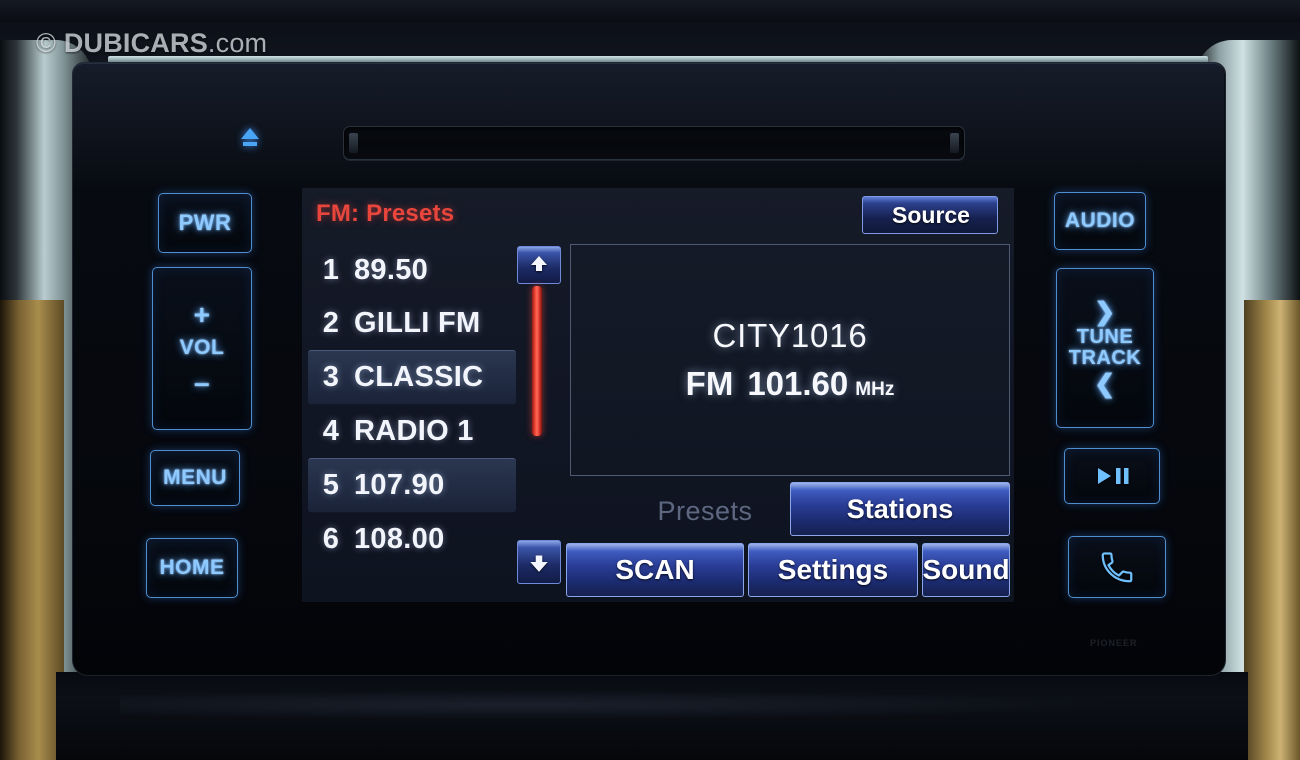 This screenshot has height=760, width=1300. I want to click on dashboard-bottom-gloss, so click(620, 705).